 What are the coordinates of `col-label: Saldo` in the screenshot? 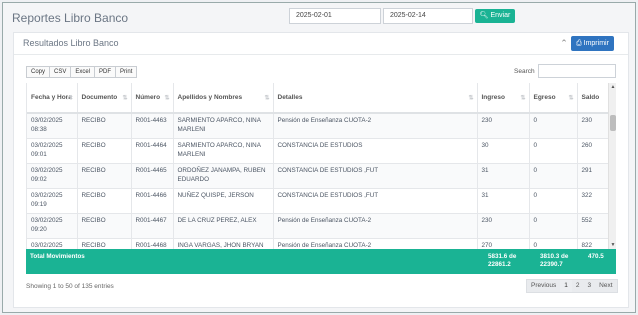 It's located at (590, 97).